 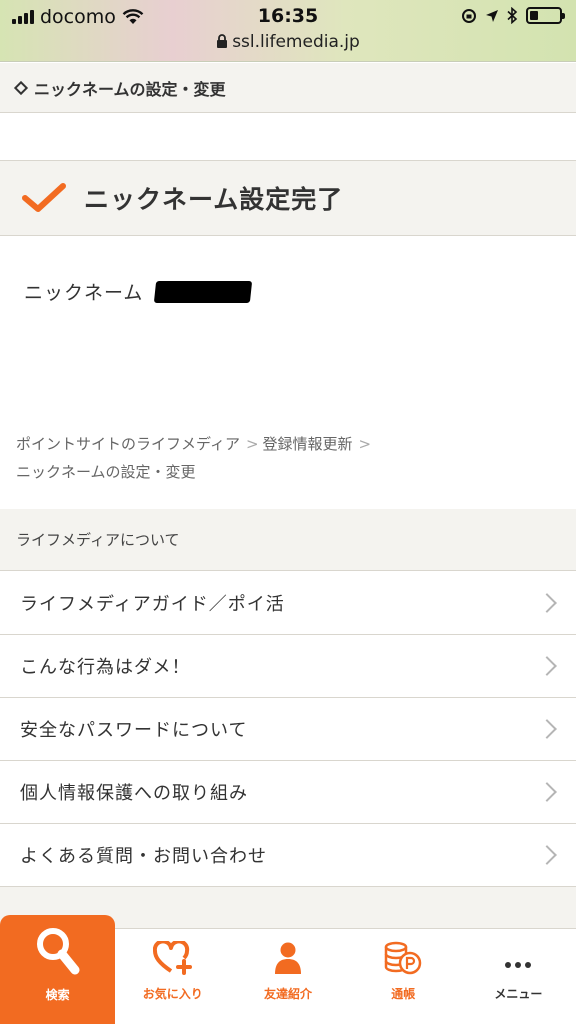 I want to click on breadcrumb-current: ニックネームの設定・変更, so click(x=106, y=472).